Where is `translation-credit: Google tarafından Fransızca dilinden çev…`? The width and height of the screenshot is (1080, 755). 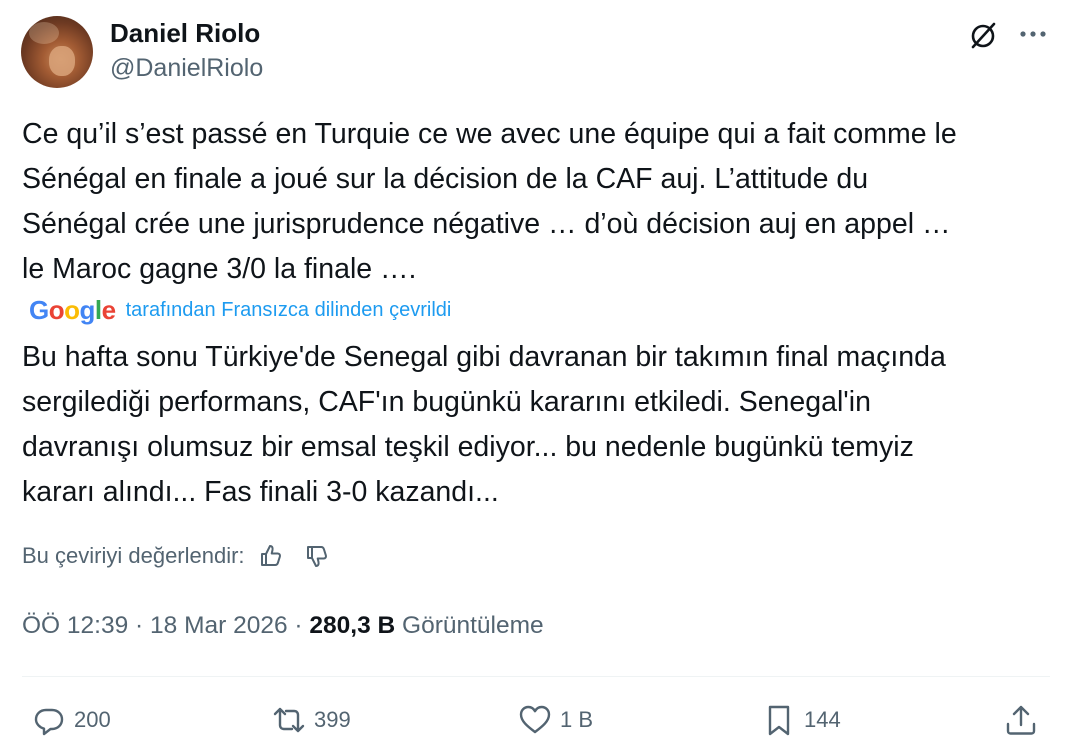
translation-credit: Google tarafından Fransızca dilinden çev… is located at coordinates (240, 310).